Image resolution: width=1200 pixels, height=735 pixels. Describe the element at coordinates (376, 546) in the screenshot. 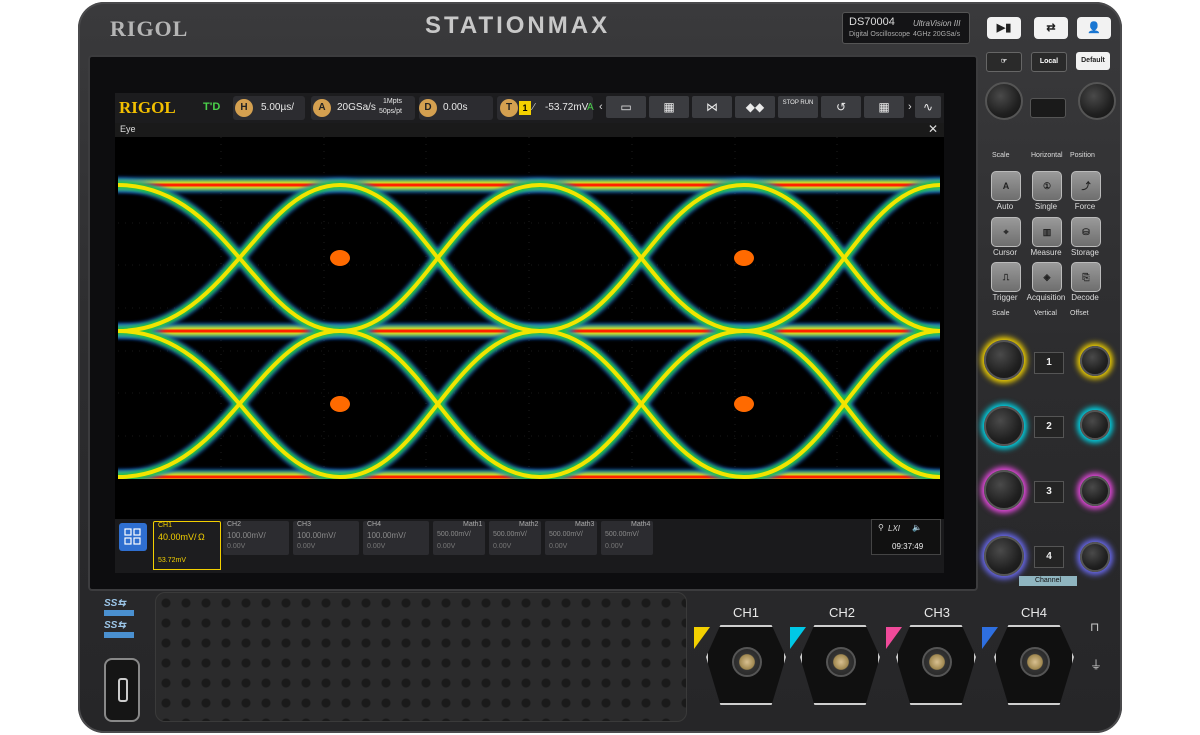

I see `ch4-offset: 0.00V` at that location.